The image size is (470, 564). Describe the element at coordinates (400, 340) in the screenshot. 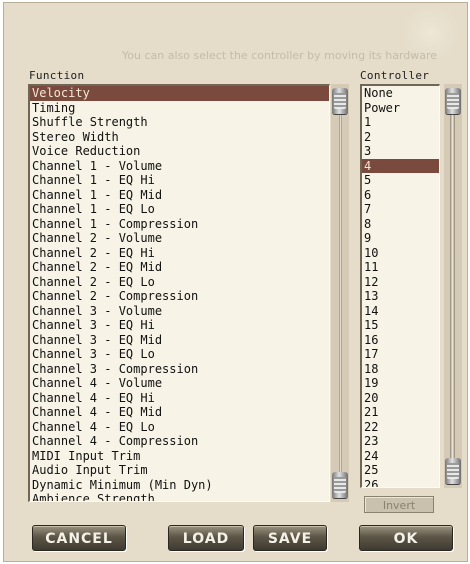

I see `controller-list-item: 16` at that location.